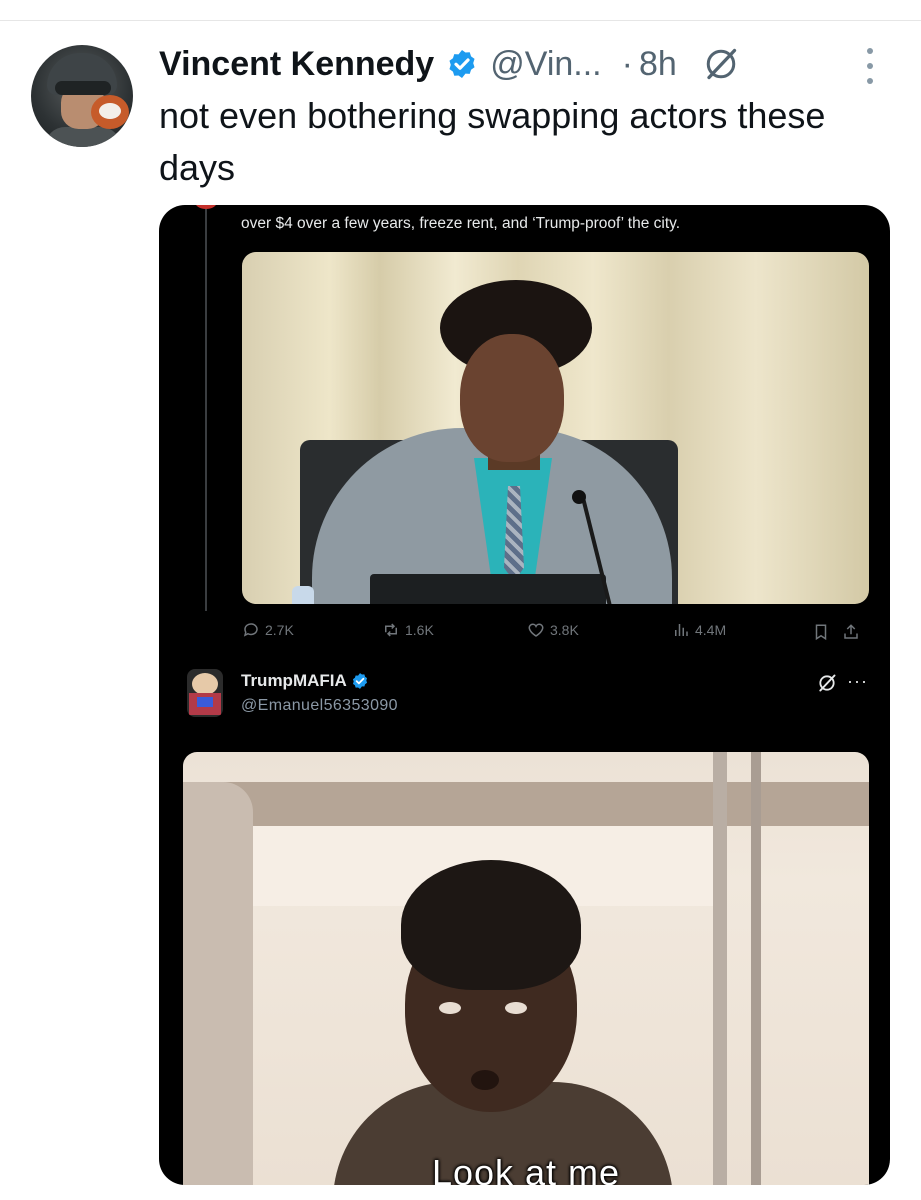 The height and width of the screenshot is (1200, 921). Describe the element at coordinates (526, 1168) in the screenshot. I see `gif-caption: Look at me` at that location.